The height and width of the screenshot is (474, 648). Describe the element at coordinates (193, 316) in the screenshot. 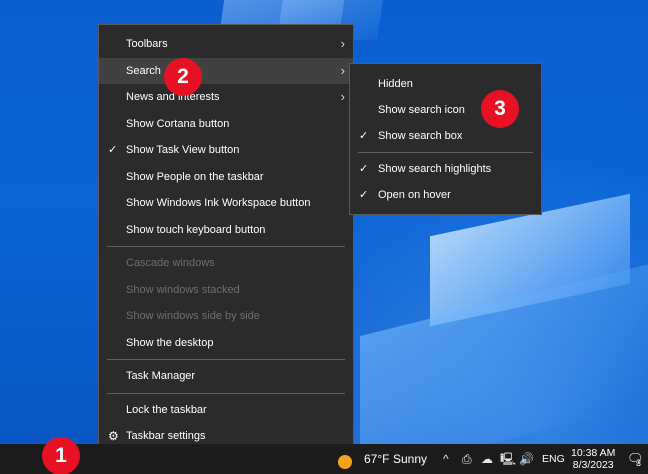

I see `menu-item-label: Show windows side by side` at that location.